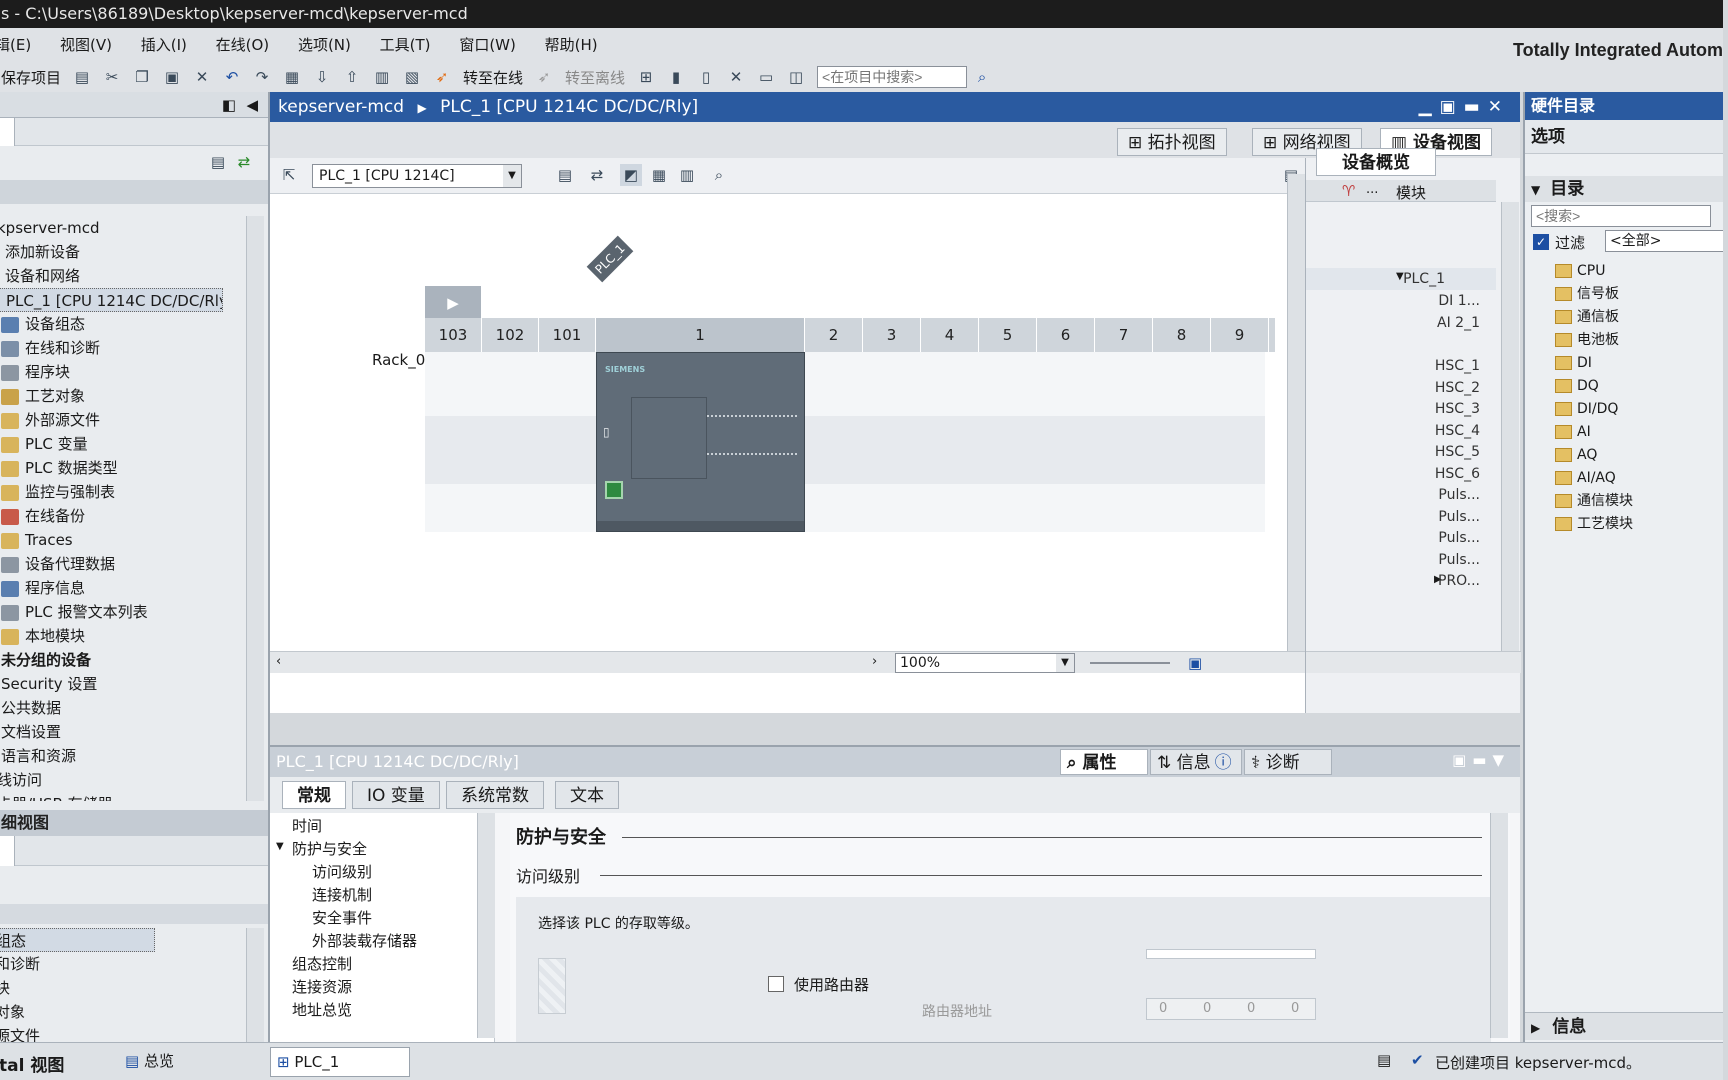  I want to click on scroll-left-icon: ‹, so click(278, 661).